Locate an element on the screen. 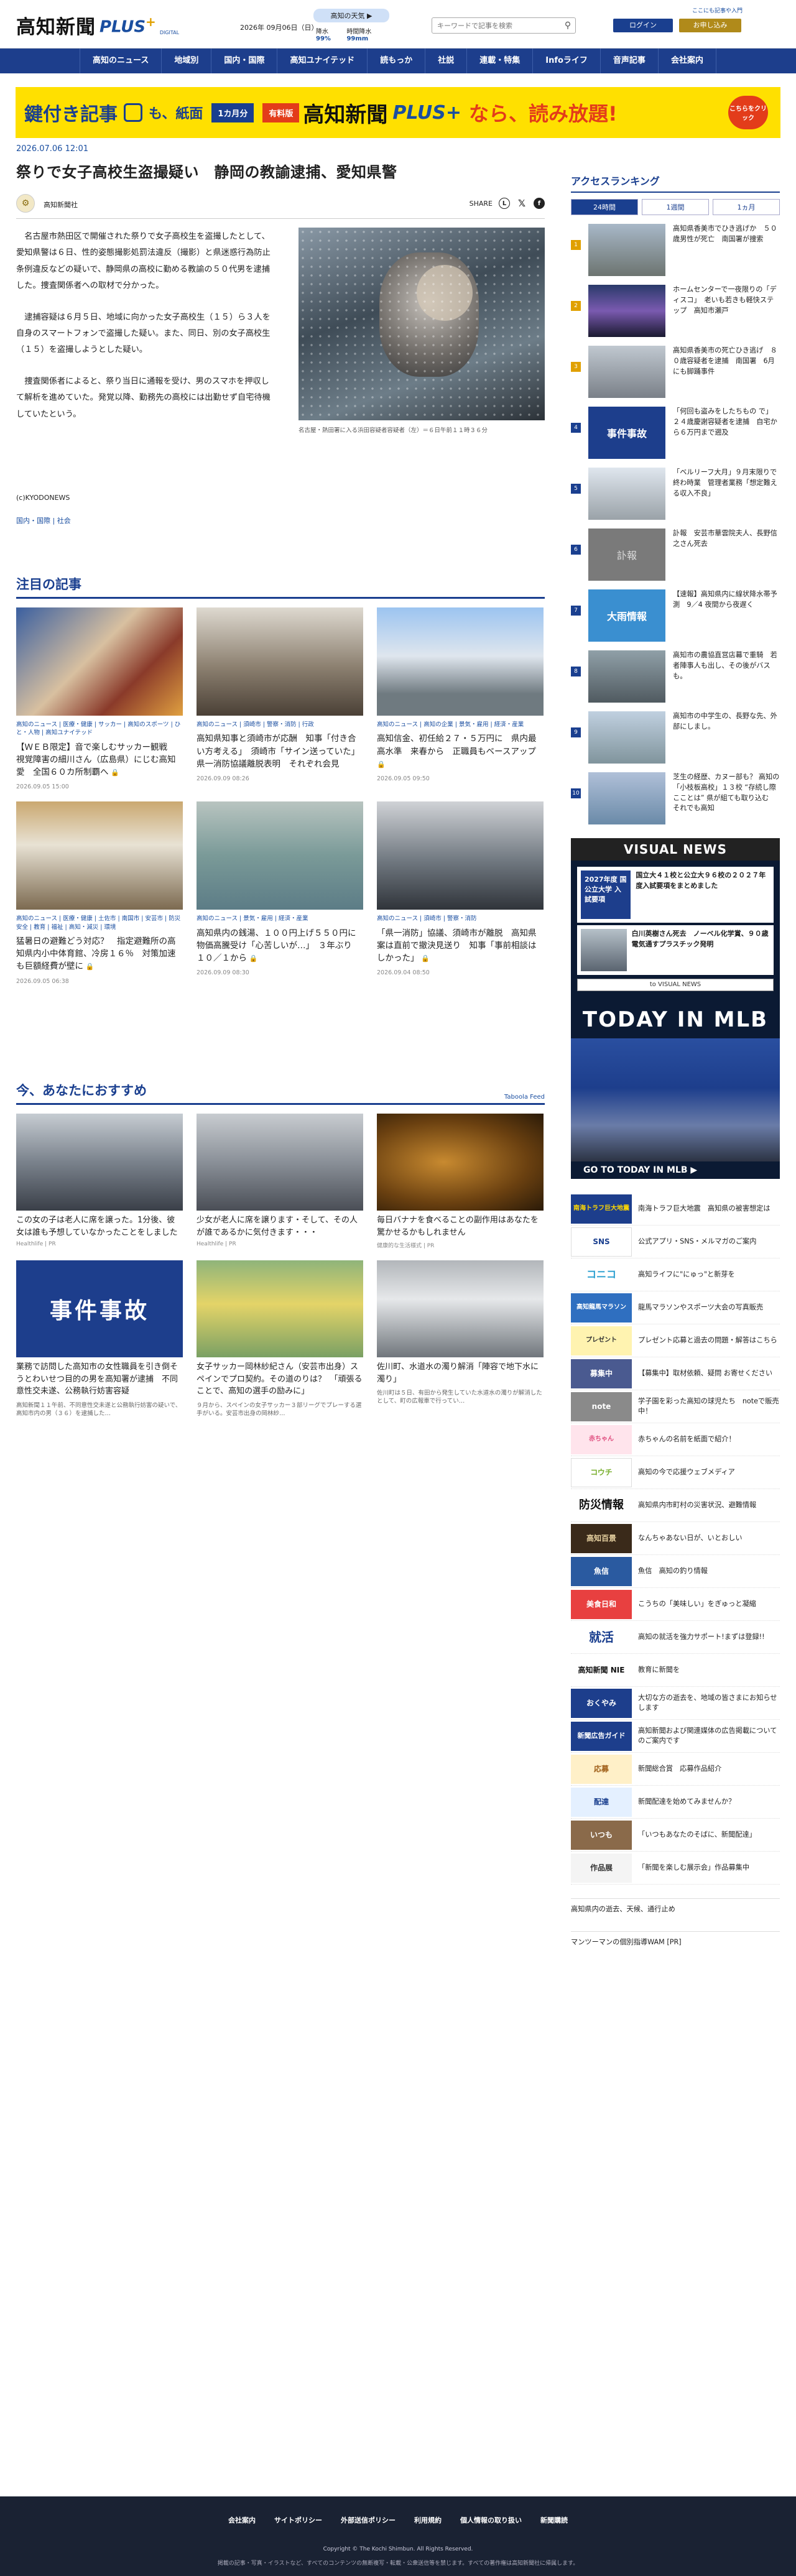 This screenshot has width=796, height=2576. side-link: 高知百景 なんちゃあない日が、いとおしい is located at coordinates (675, 1538).